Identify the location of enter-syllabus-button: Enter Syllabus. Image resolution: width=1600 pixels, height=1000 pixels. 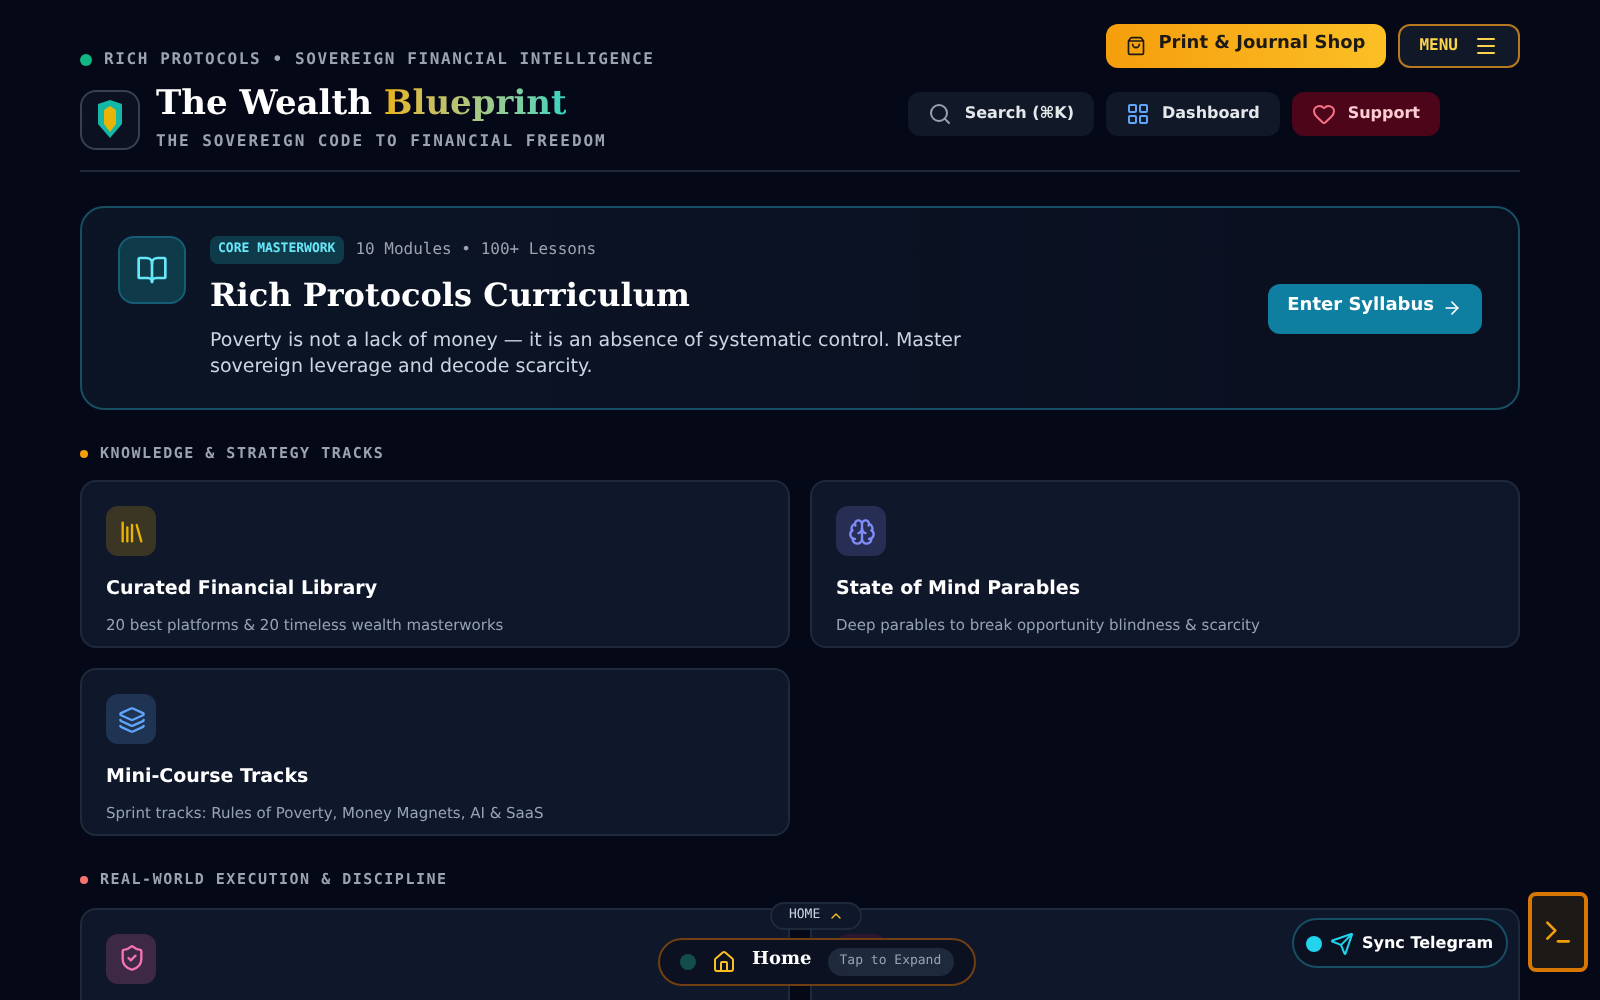
(1374, 308).